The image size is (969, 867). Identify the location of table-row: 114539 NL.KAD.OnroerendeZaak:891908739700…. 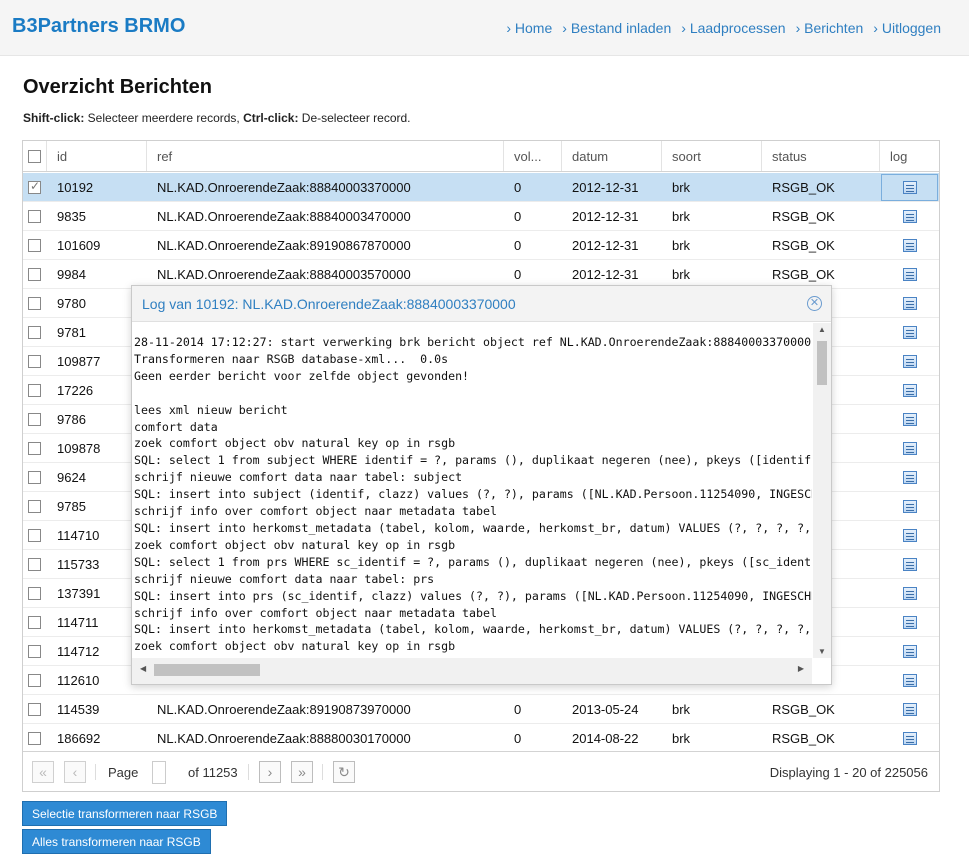
(481, 709).